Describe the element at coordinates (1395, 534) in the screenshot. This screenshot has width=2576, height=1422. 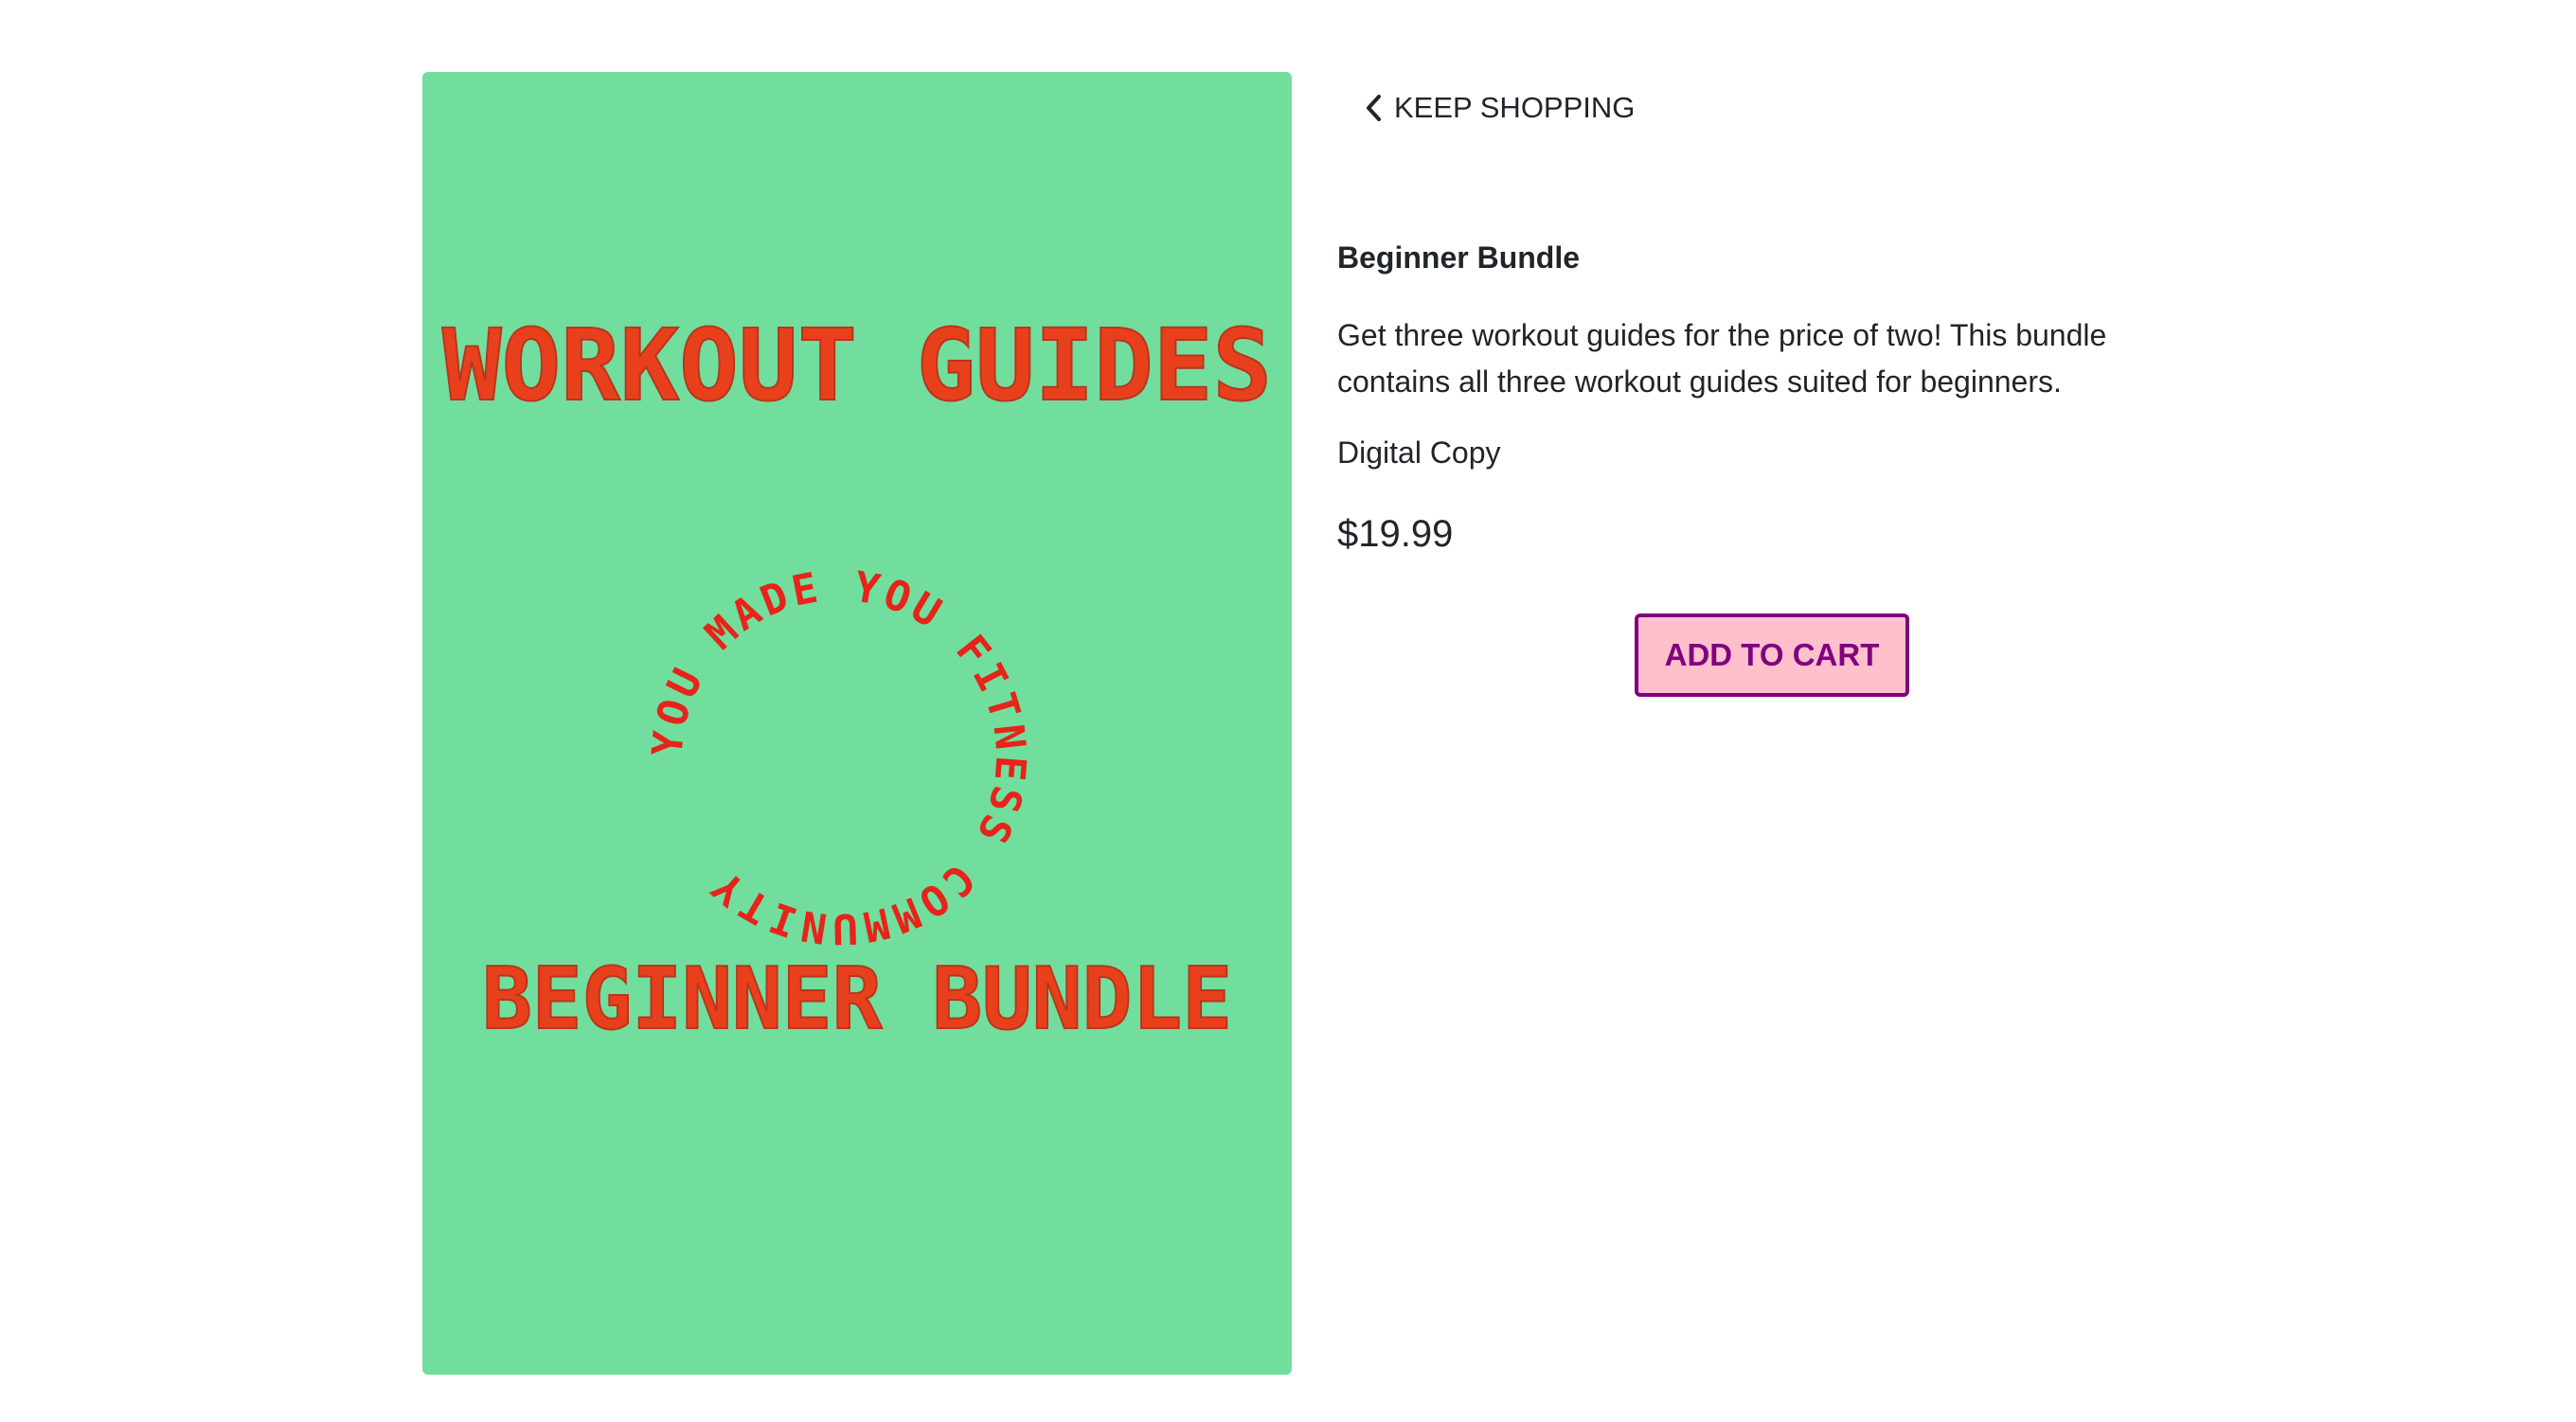
I see `product-price: $19.99` at that location.